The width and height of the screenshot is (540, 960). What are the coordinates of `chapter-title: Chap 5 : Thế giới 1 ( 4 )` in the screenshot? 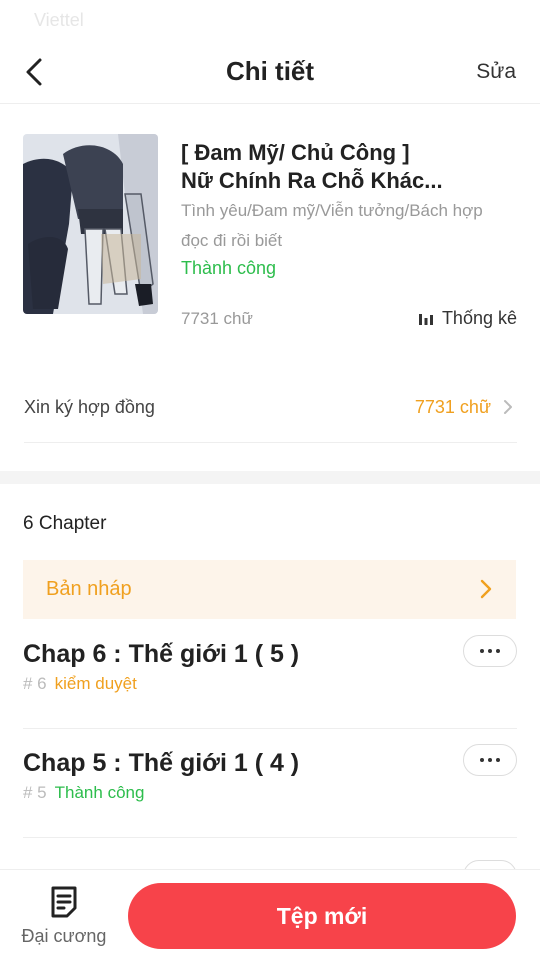 It's located at (161, 763).